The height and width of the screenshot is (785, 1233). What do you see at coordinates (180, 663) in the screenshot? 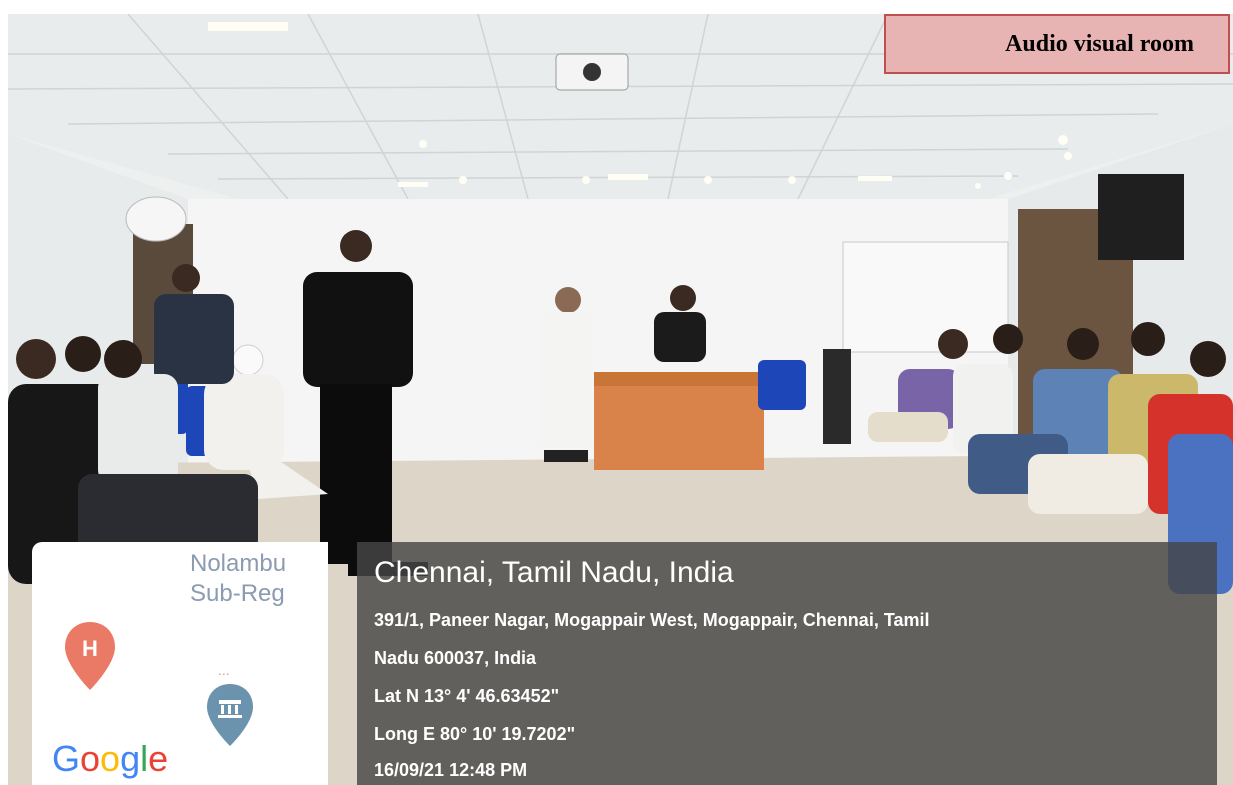
I see `map-thumbnail: Nolambu Sub-Reg H ... Google` at bounding box center [180, 663].